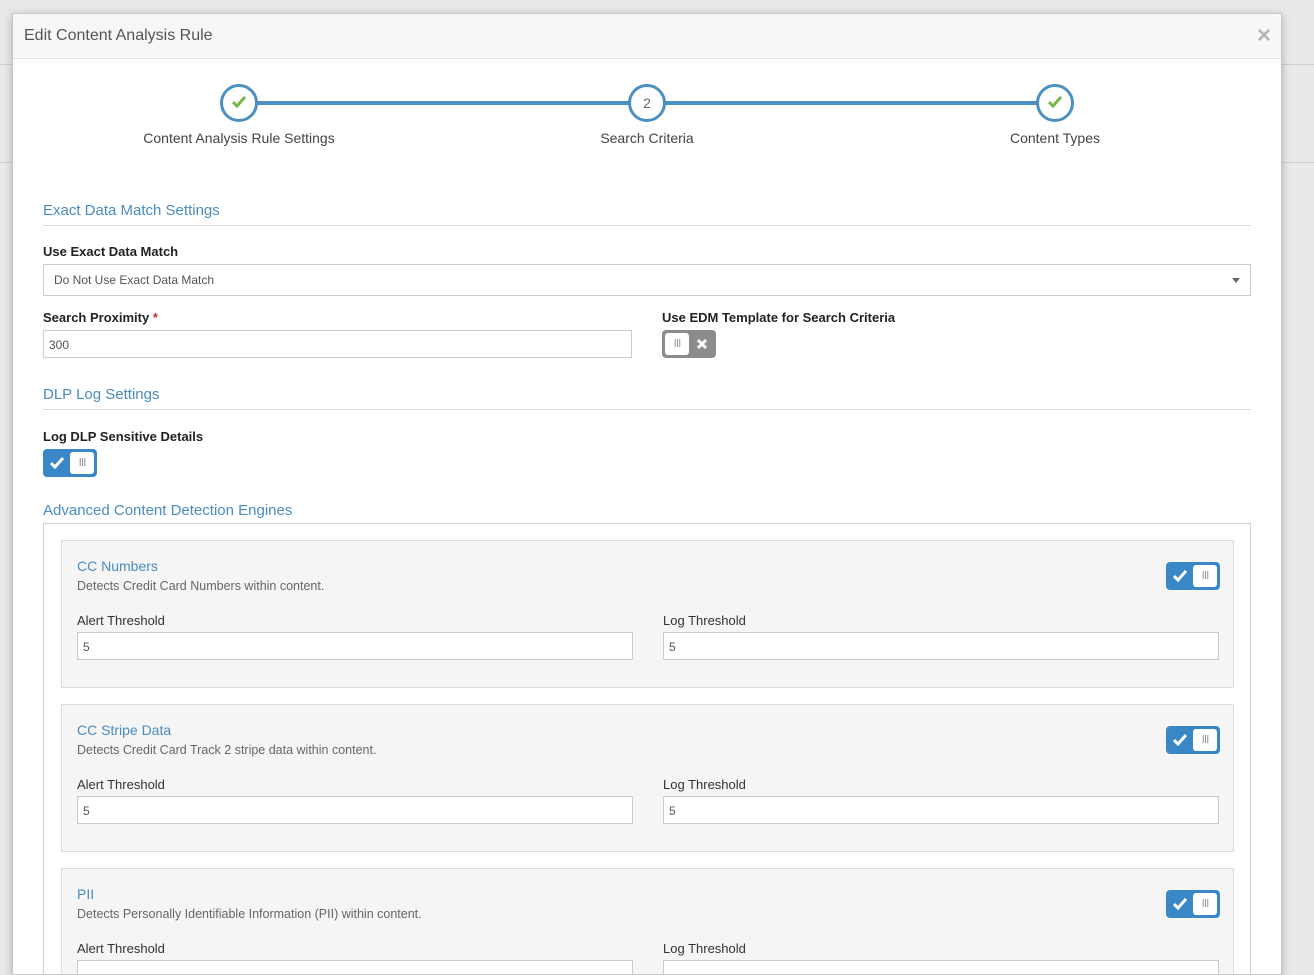 This screenshot has height=975, width=1314. Describe the element at coordinates (117, 566) in the screenshot. I see `engine-title: CC Numbers` at that location.